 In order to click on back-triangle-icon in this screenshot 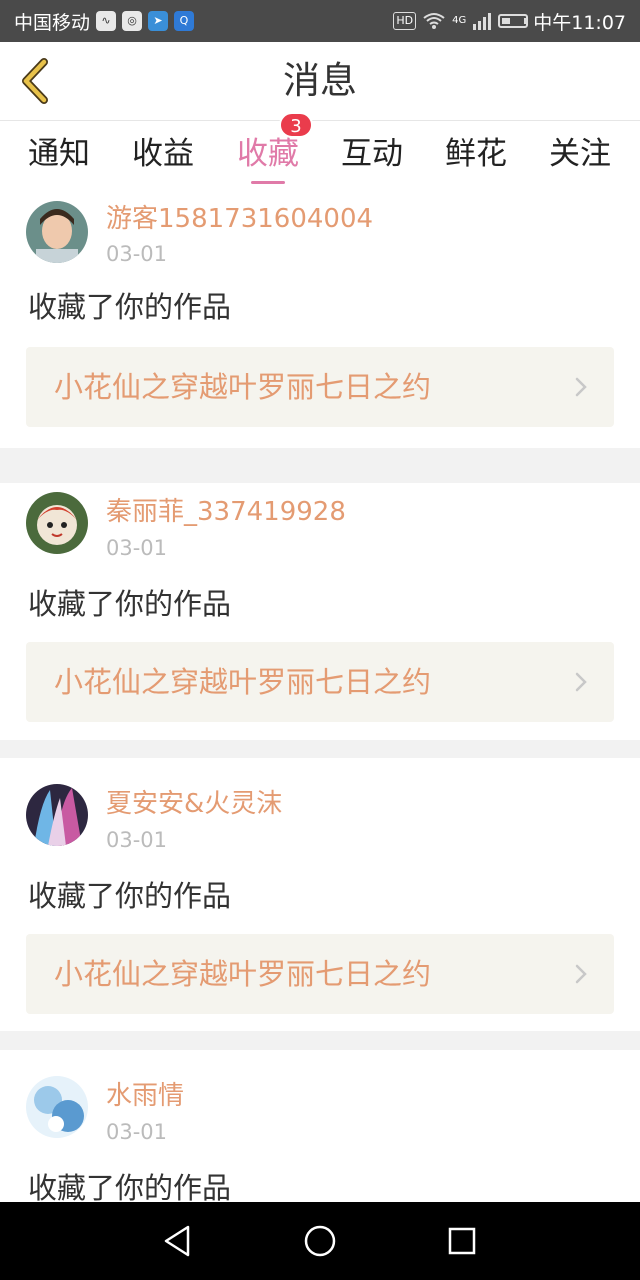, I will do `click(177, 1241)`.